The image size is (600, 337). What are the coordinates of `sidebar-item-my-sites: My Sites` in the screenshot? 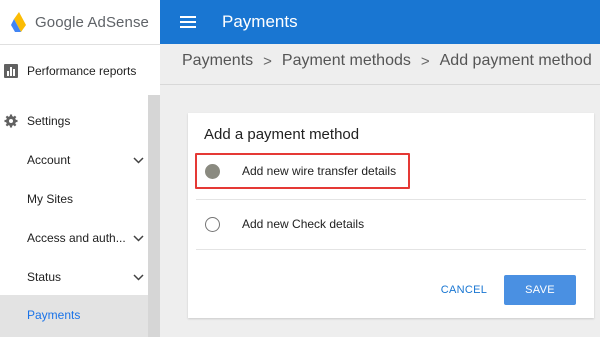 It's located at (87, 199).